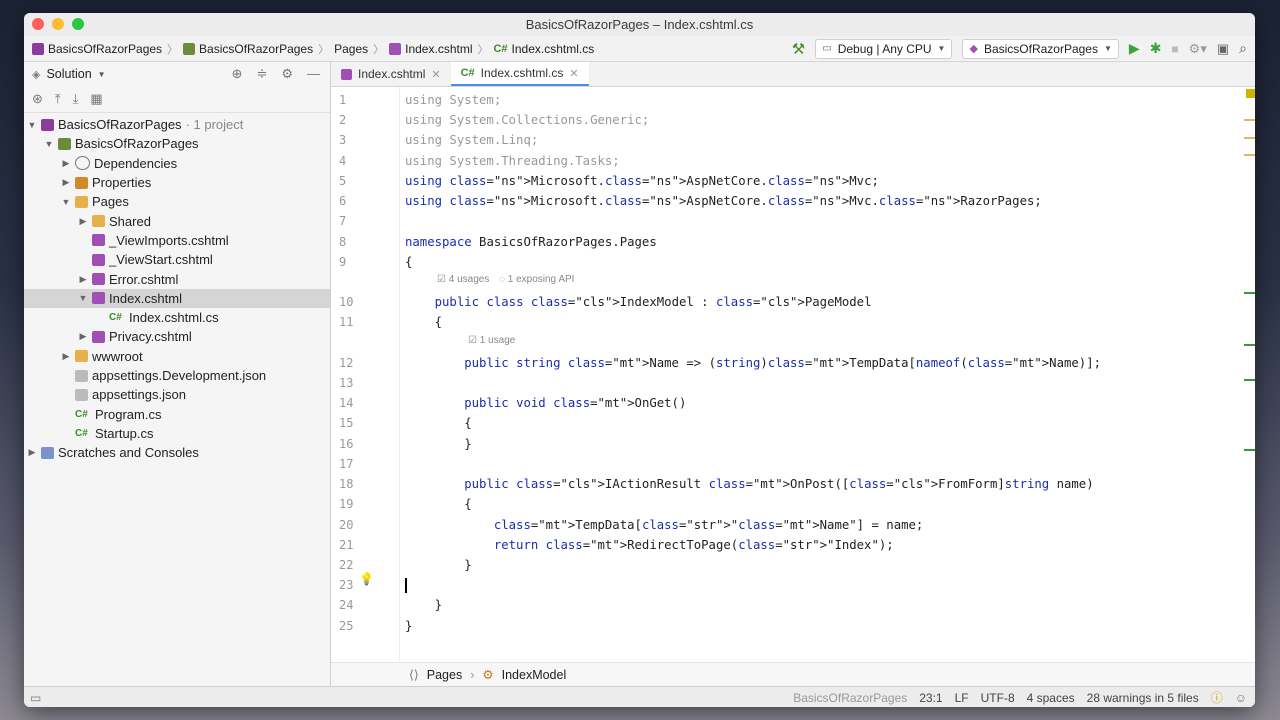  I want to click on close-window-button, so click(38, 24).